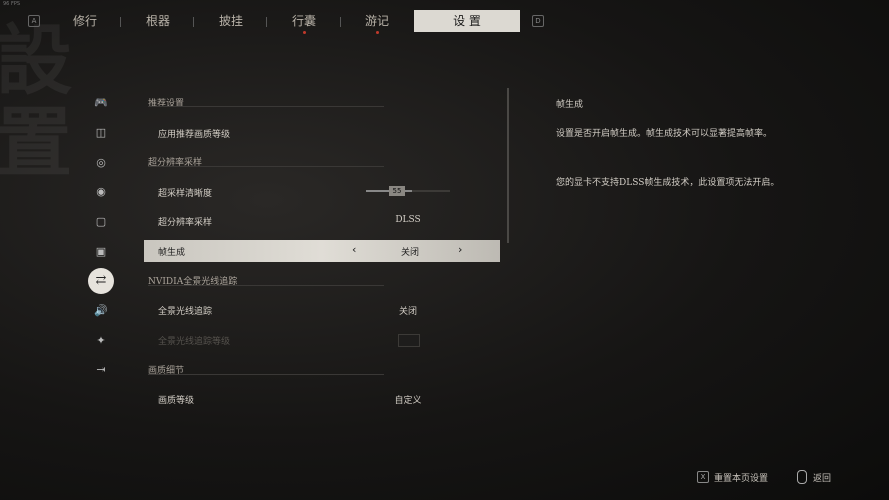 The height and width of the screenshot is (500, 889). I want to click on framegen-row: 帧生成 ‹ 关闭 ›, so click(322, 251).